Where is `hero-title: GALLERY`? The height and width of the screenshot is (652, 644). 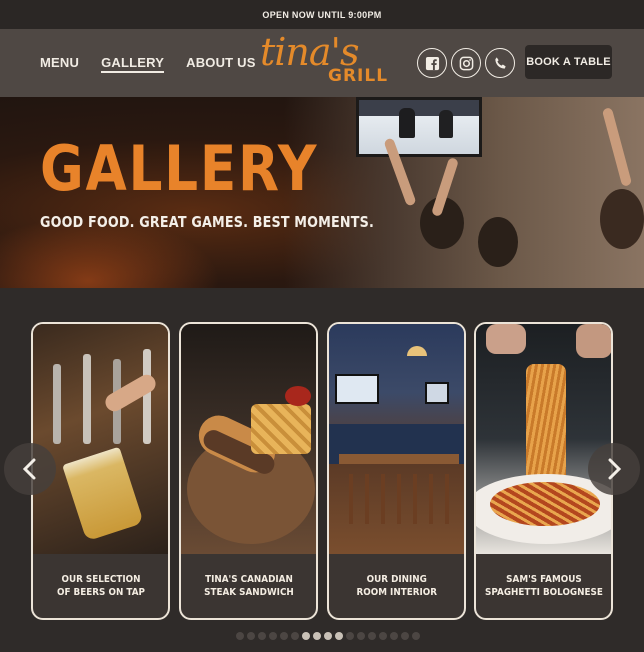
hero-title: GALLERY is located at coordinates (179, 168).